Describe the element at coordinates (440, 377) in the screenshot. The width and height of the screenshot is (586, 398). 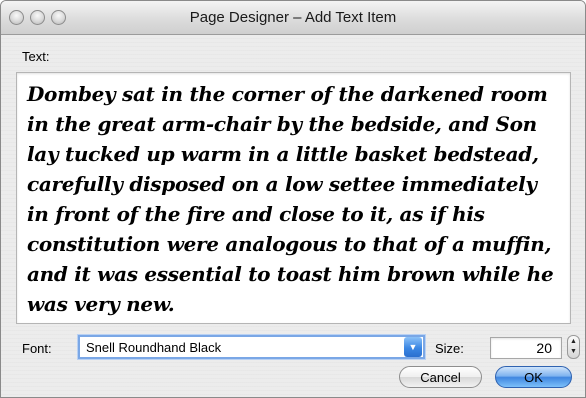
I see `cancel-button: Cancel` at that location.